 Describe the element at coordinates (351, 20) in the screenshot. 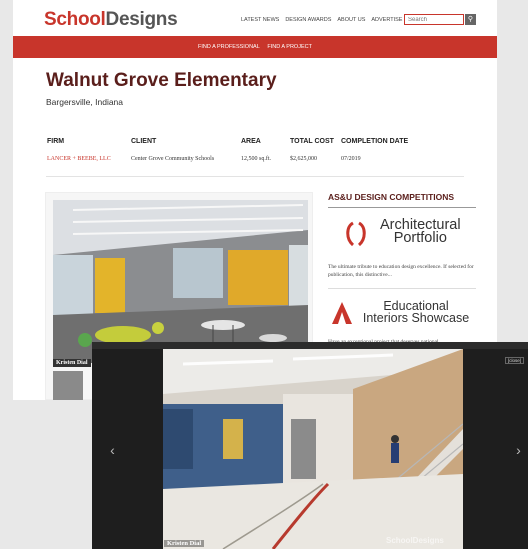

I see `nav-about-us: ABOUT US` at that location.